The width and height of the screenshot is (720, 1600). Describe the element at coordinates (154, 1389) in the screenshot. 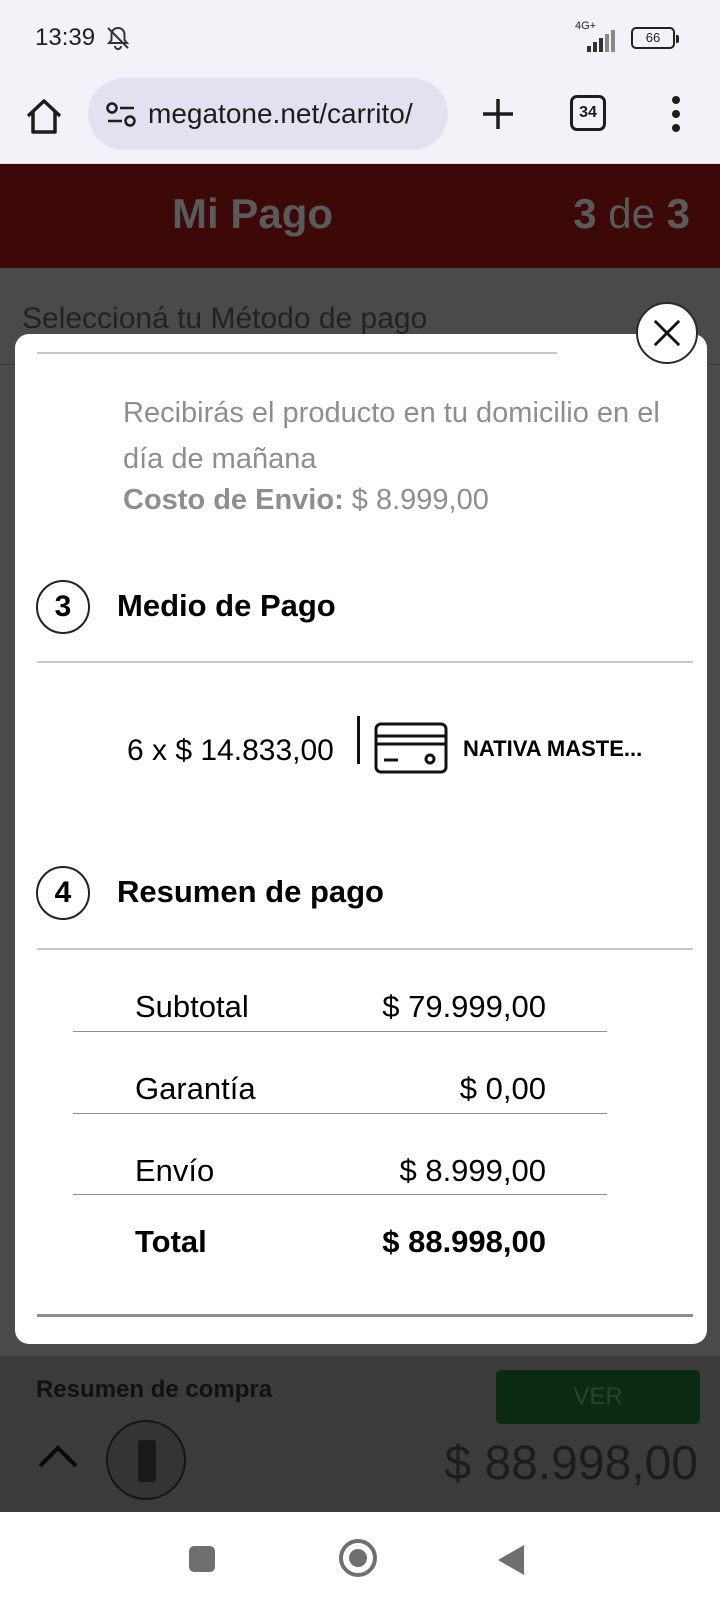

I see `purchase-summary-title: Resumen de compra` at that location.